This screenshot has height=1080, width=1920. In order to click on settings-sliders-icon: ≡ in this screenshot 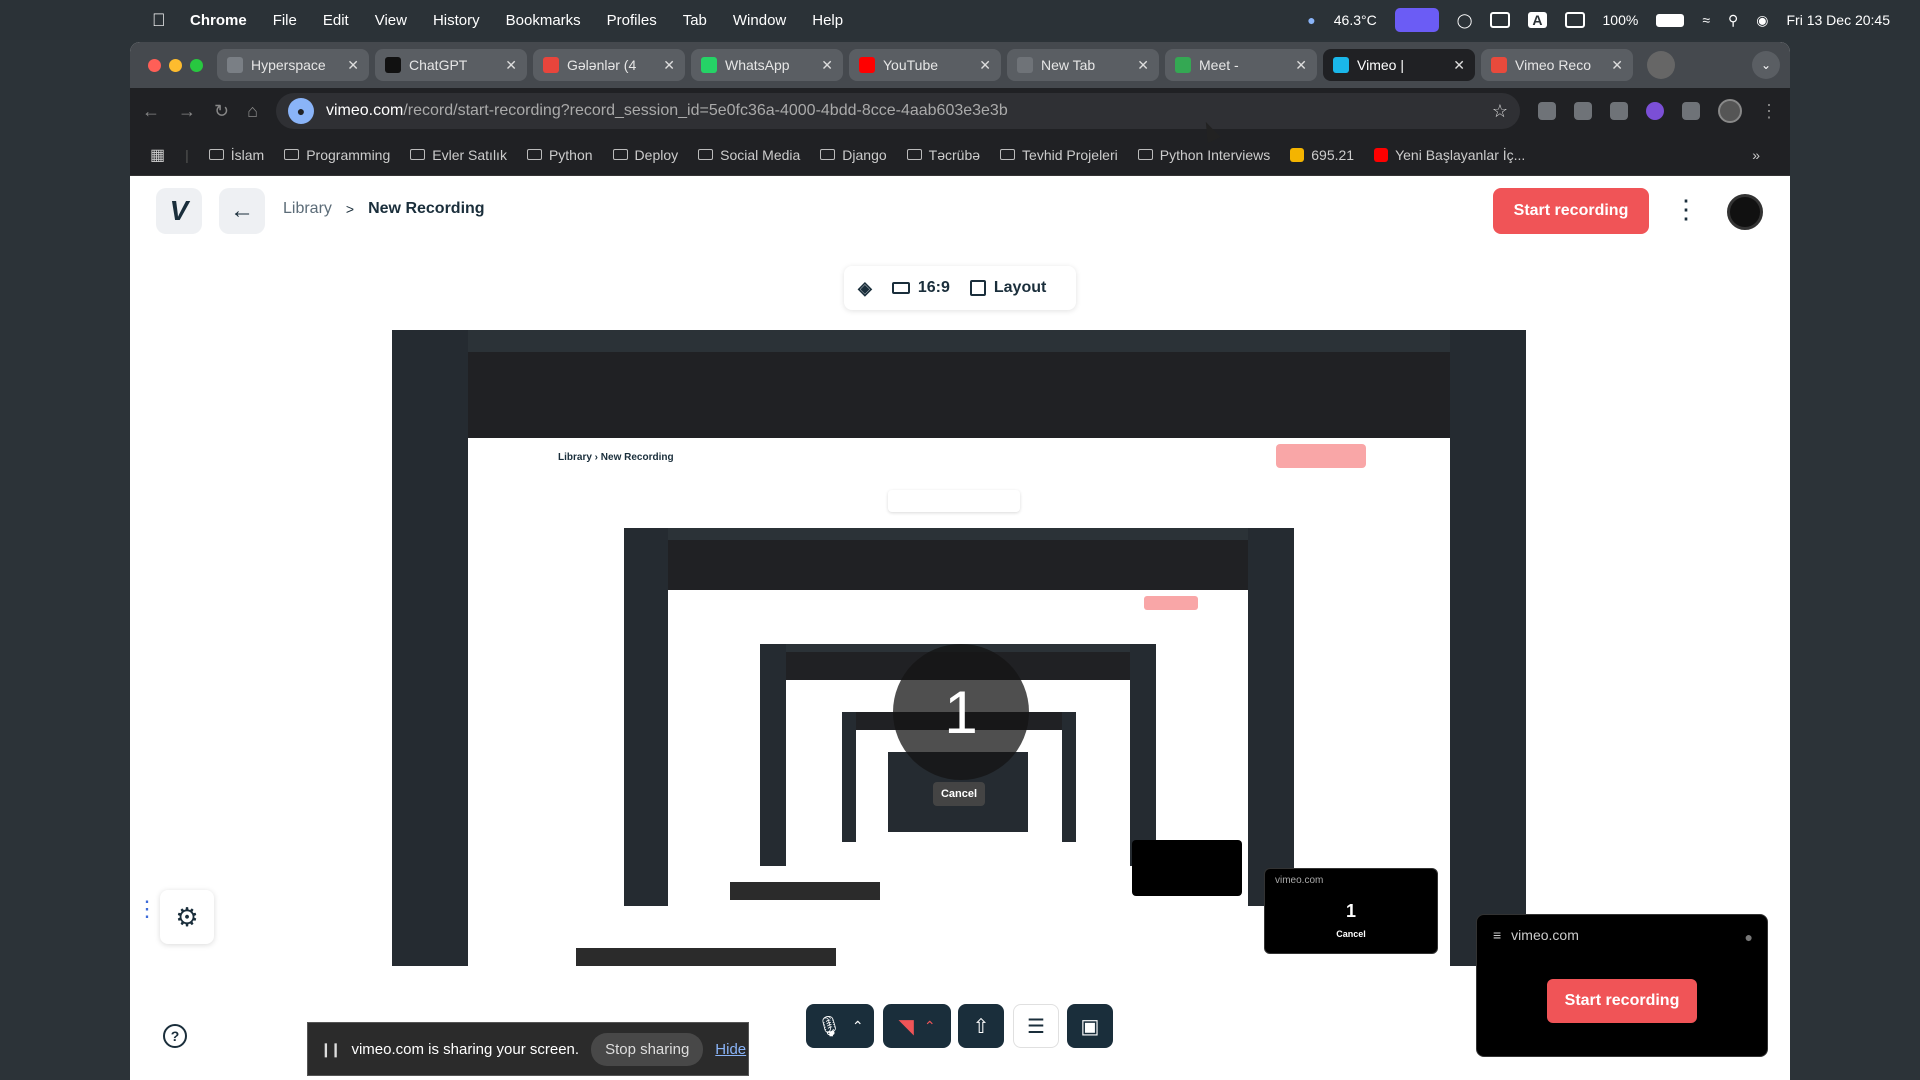, I will do `click(1497, 935)`.